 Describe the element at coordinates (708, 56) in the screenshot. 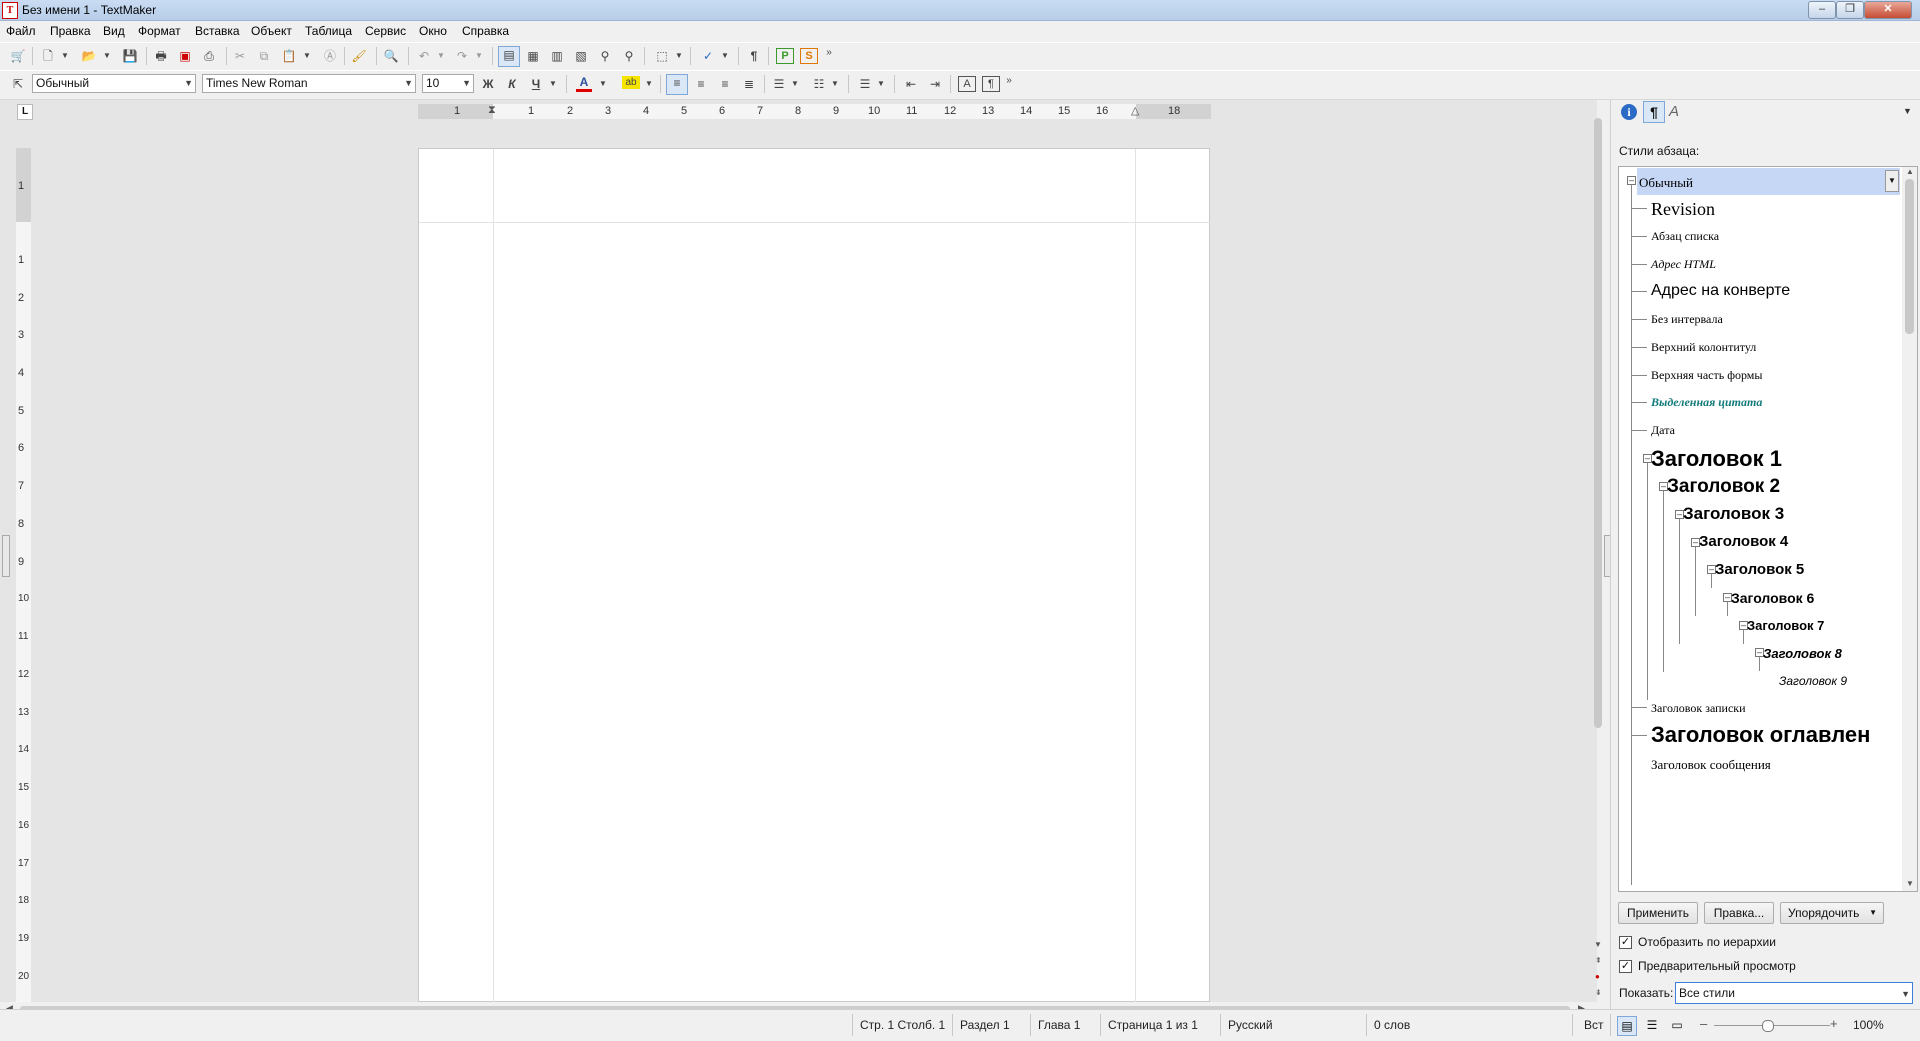

I see `spellcheck-icon: ✓` at that location.